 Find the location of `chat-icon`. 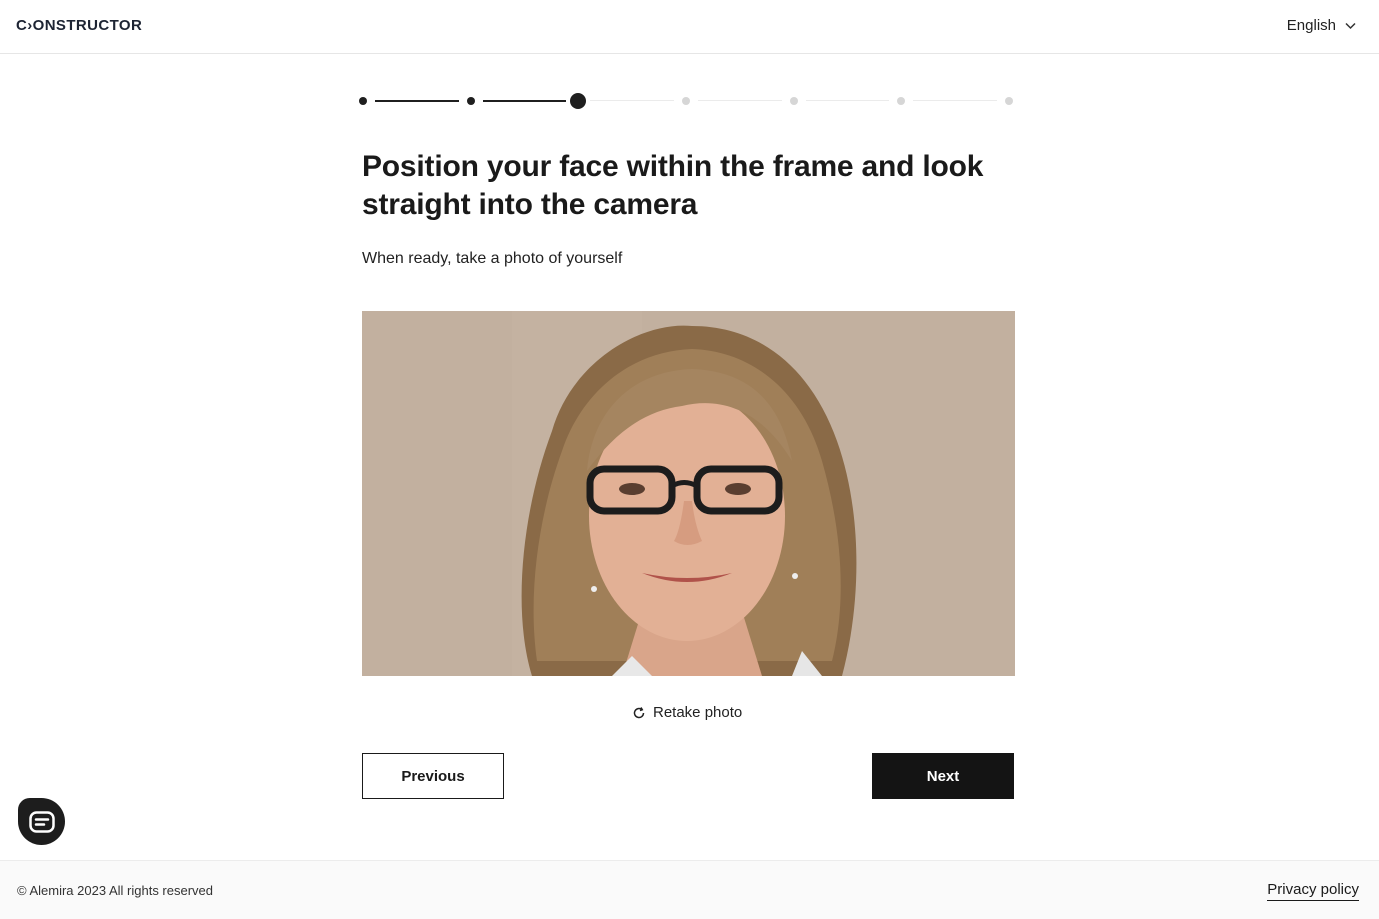

chat-icon is located at coordinates (41, 821).